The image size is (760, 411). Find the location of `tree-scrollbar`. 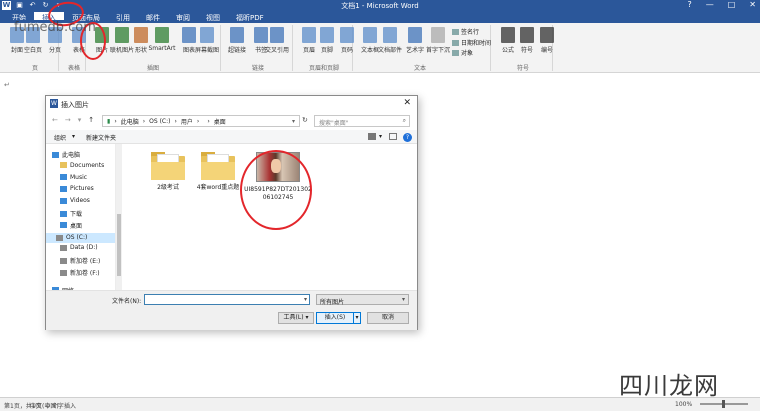

tree-scrollbar is located at coordinates (119, 217).